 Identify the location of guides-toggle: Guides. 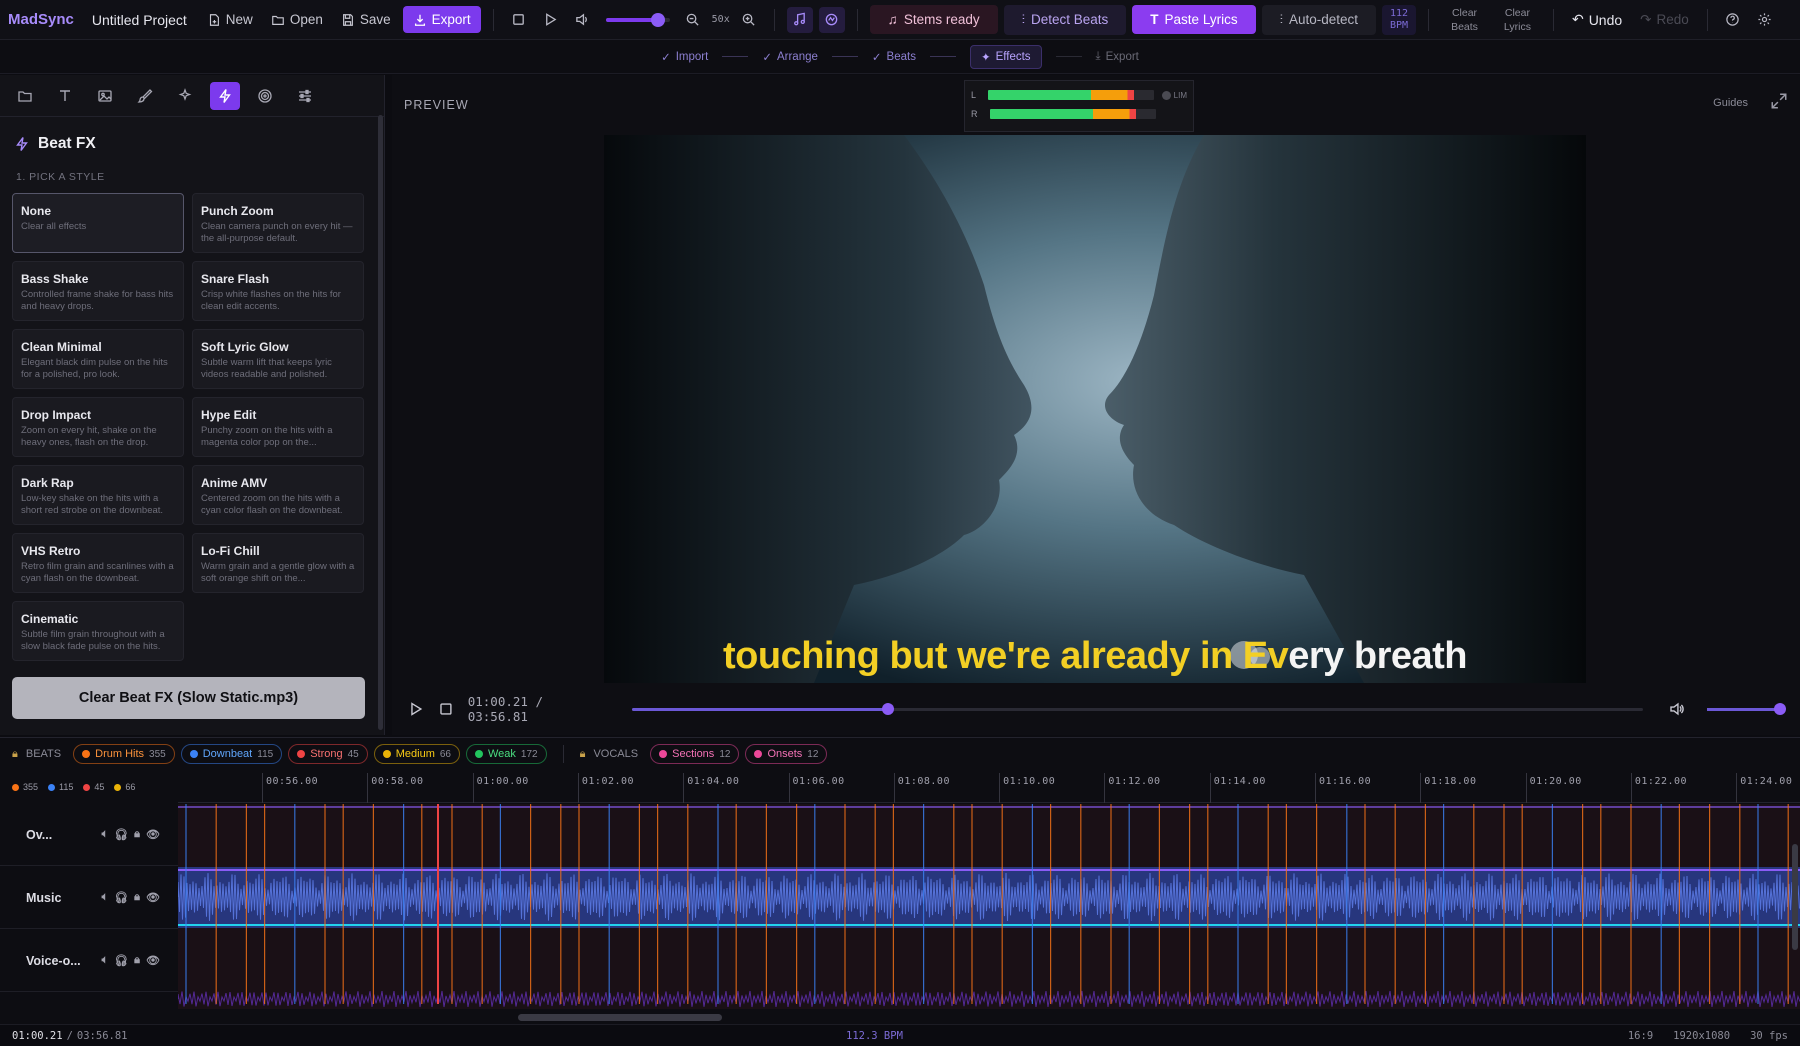
(1730, 103).